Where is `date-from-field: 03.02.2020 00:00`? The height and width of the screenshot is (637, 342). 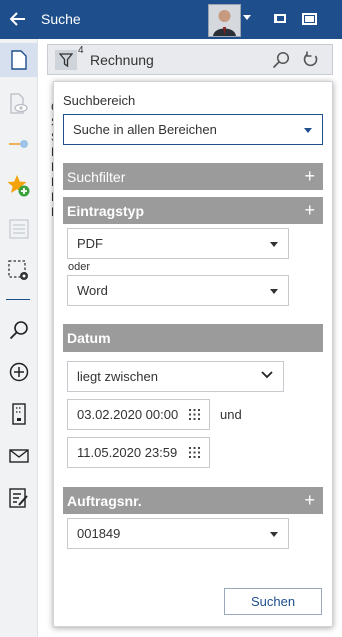 date-from-field: 03.02.2020 00:00 is located at coordinates (138, 414).